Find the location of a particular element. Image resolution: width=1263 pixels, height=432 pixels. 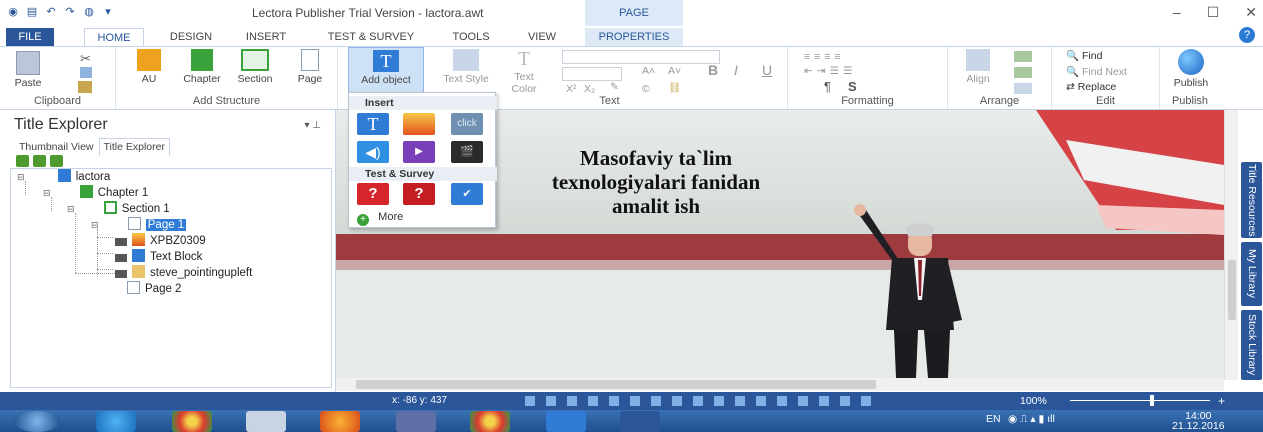

tree-node-page-1: ⊟ Page 1 is located at coordinates (139, 225).